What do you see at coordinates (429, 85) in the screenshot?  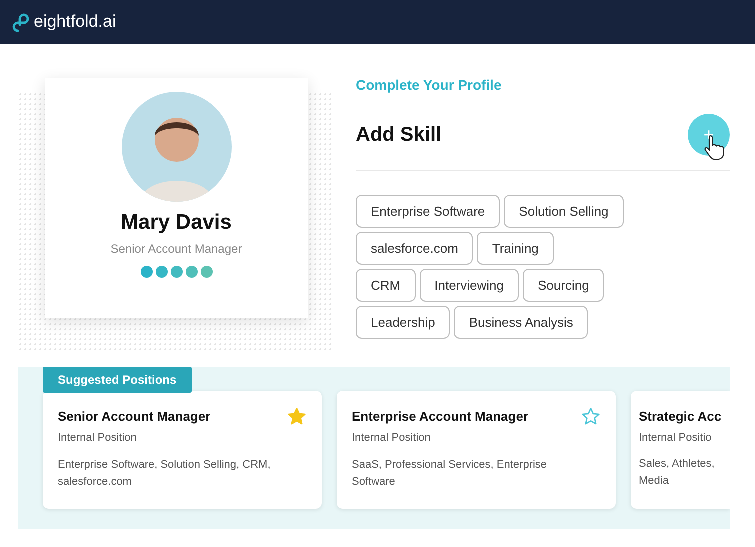 I see `section-label: Complete Your Profile` at bounding box center [429, 85].